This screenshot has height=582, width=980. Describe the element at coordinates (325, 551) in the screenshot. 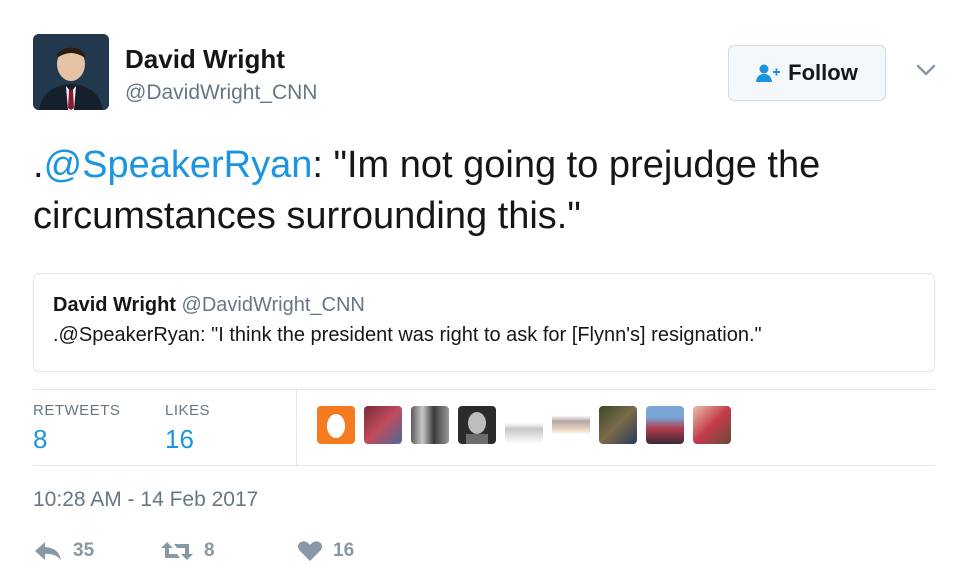

I see `like-button: 16` at that location.